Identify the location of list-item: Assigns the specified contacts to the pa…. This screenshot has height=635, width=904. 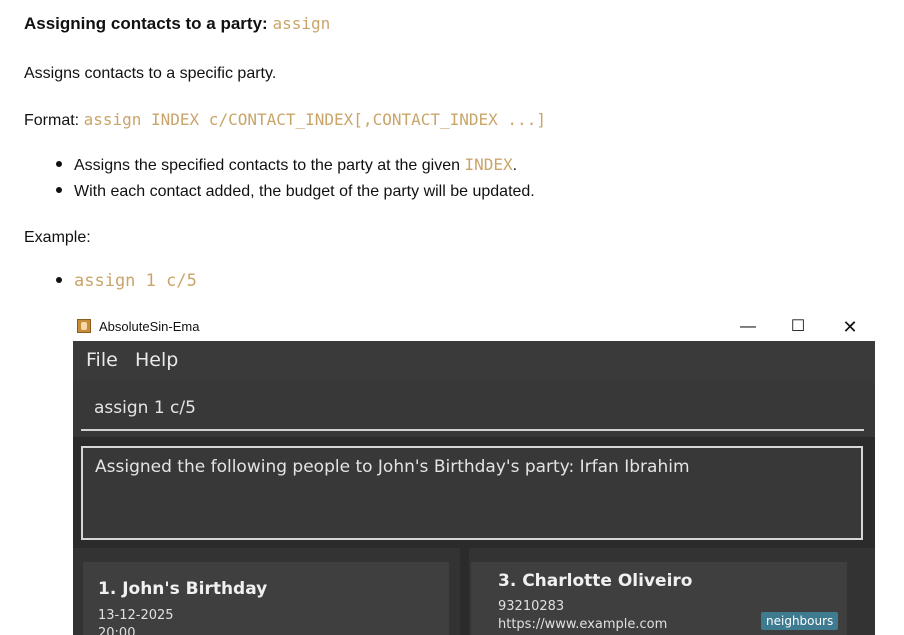
(295, 169).